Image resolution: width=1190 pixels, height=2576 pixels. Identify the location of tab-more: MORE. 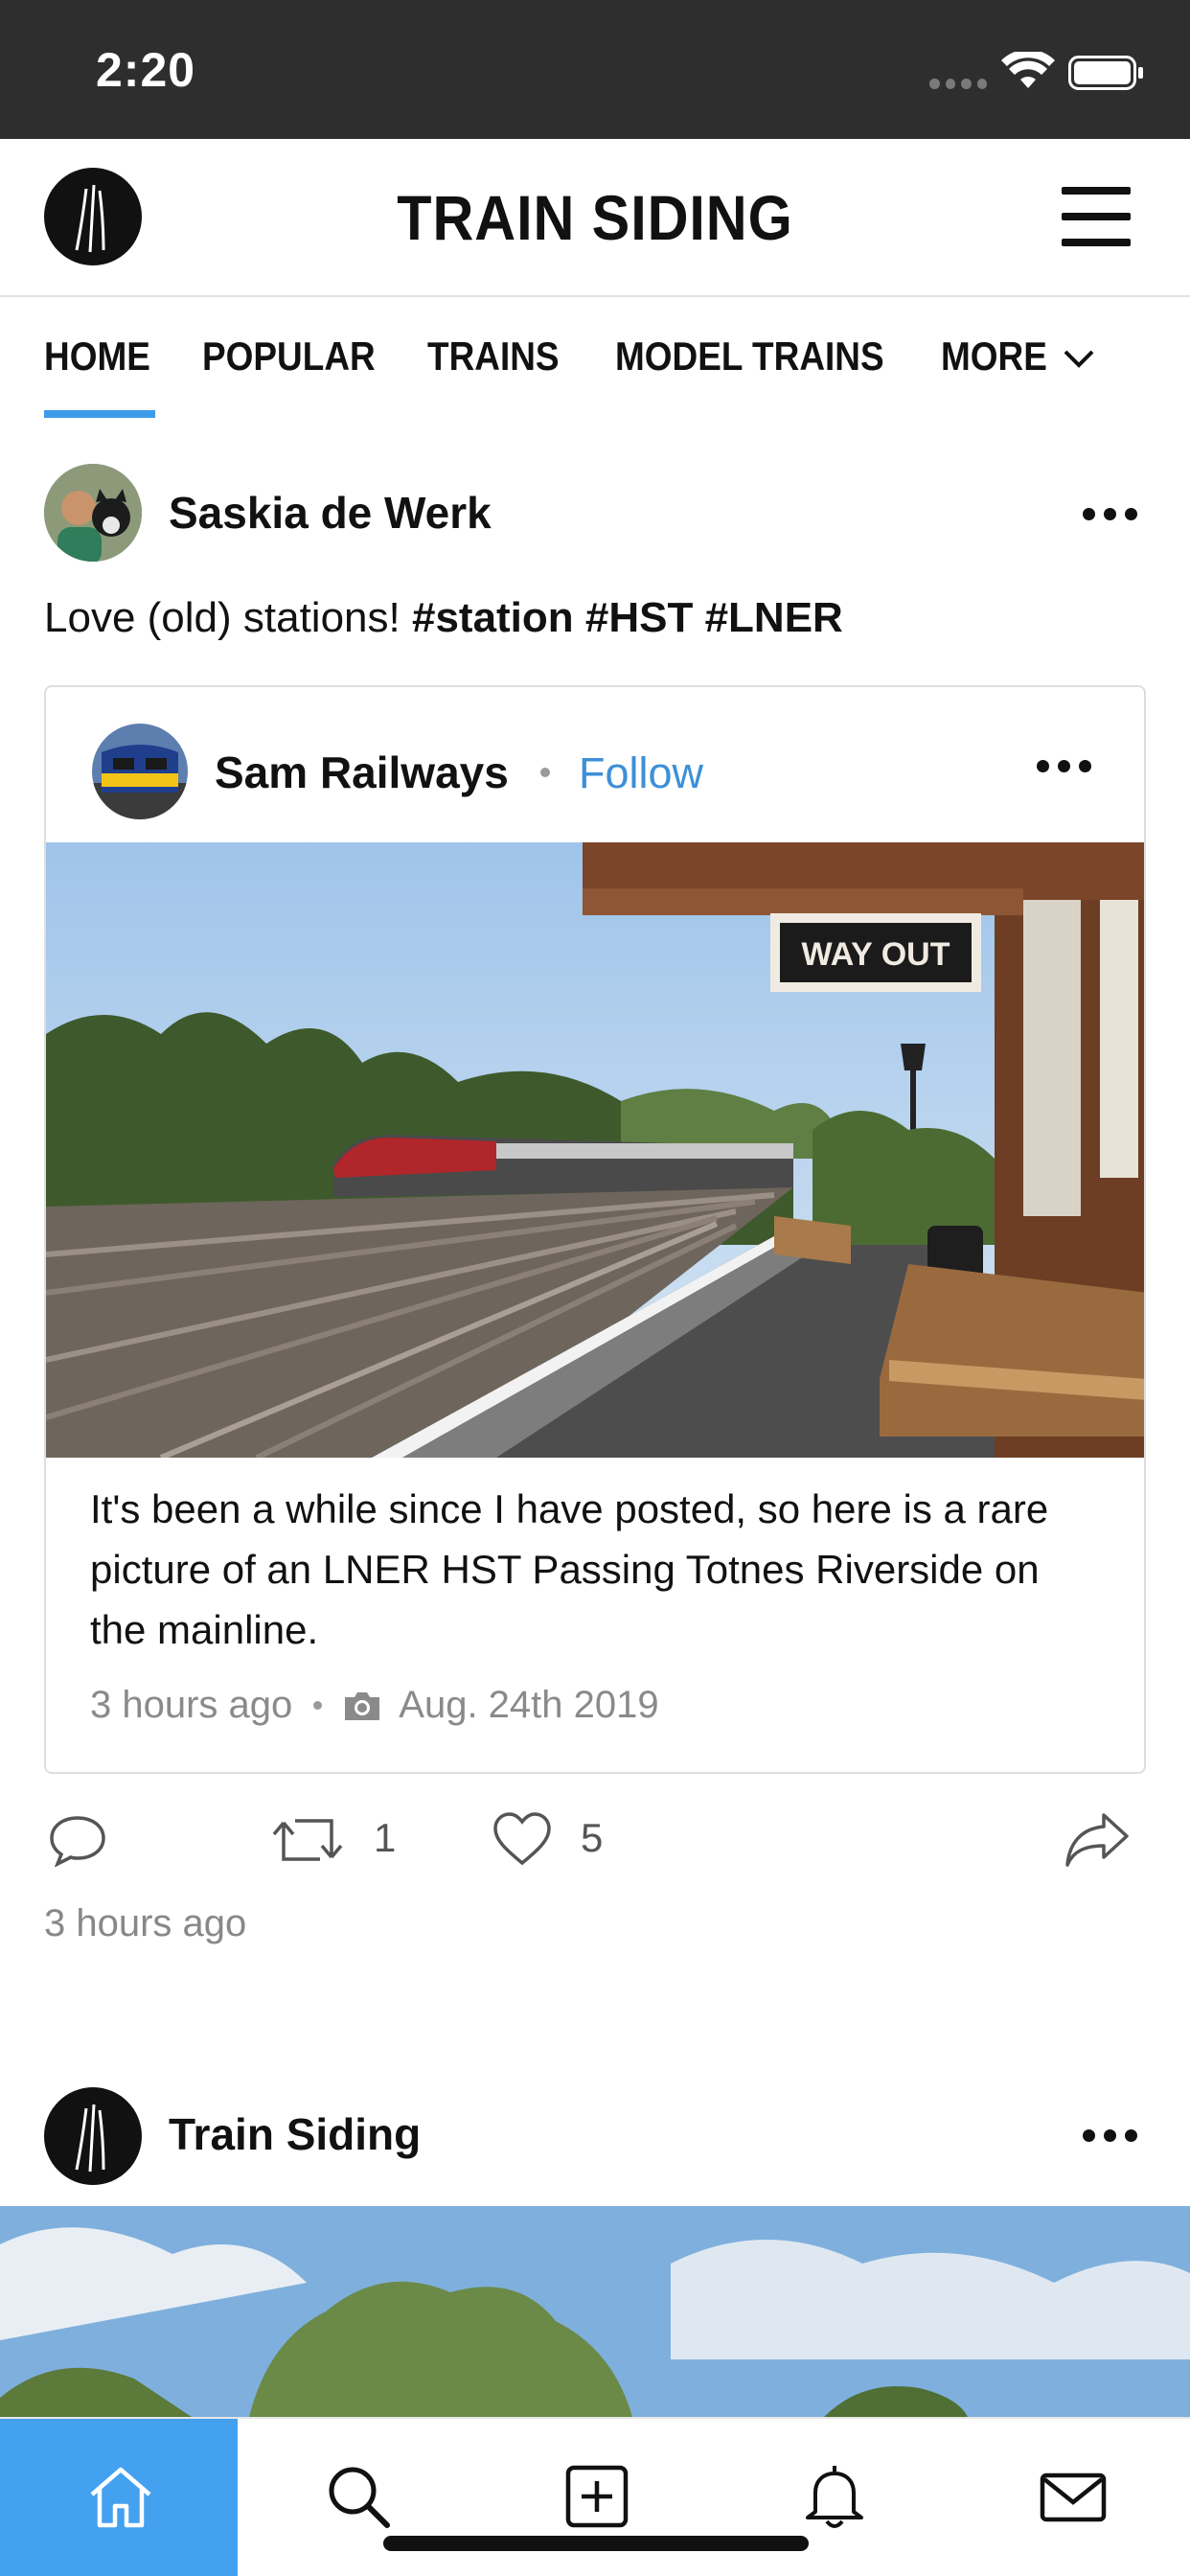
(994, 357).